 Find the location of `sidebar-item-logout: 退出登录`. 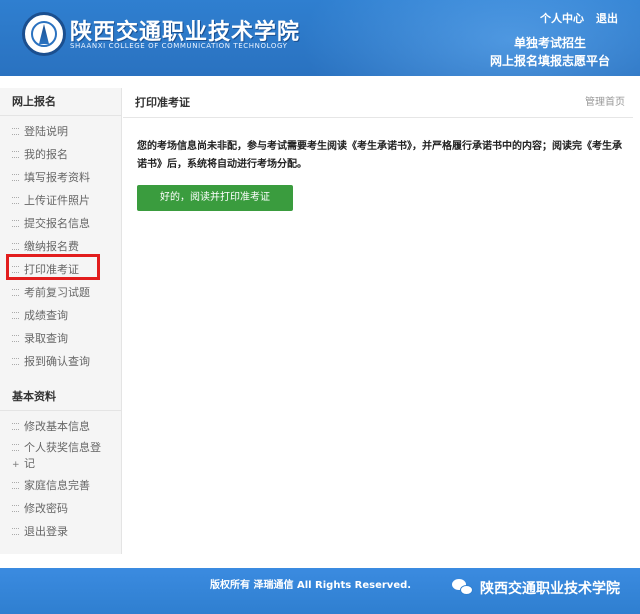

sidebar-item-logout: 退出登录 is located at coordinates (60, 531).